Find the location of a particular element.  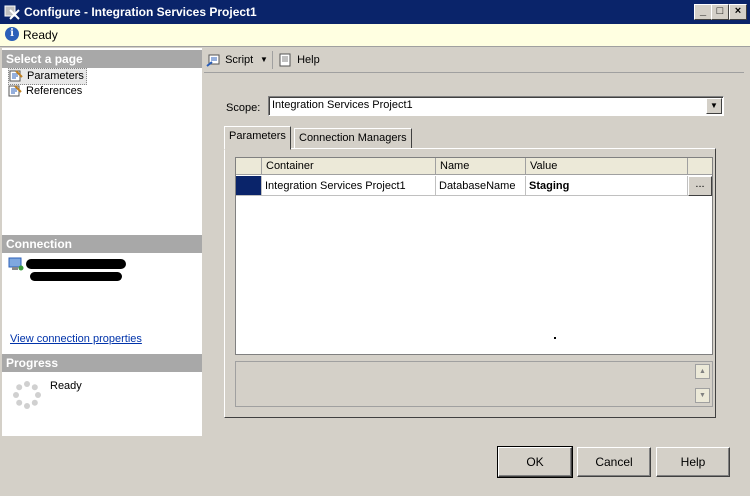

script-dropdown: ▼ is located at coordinates (264, 60).